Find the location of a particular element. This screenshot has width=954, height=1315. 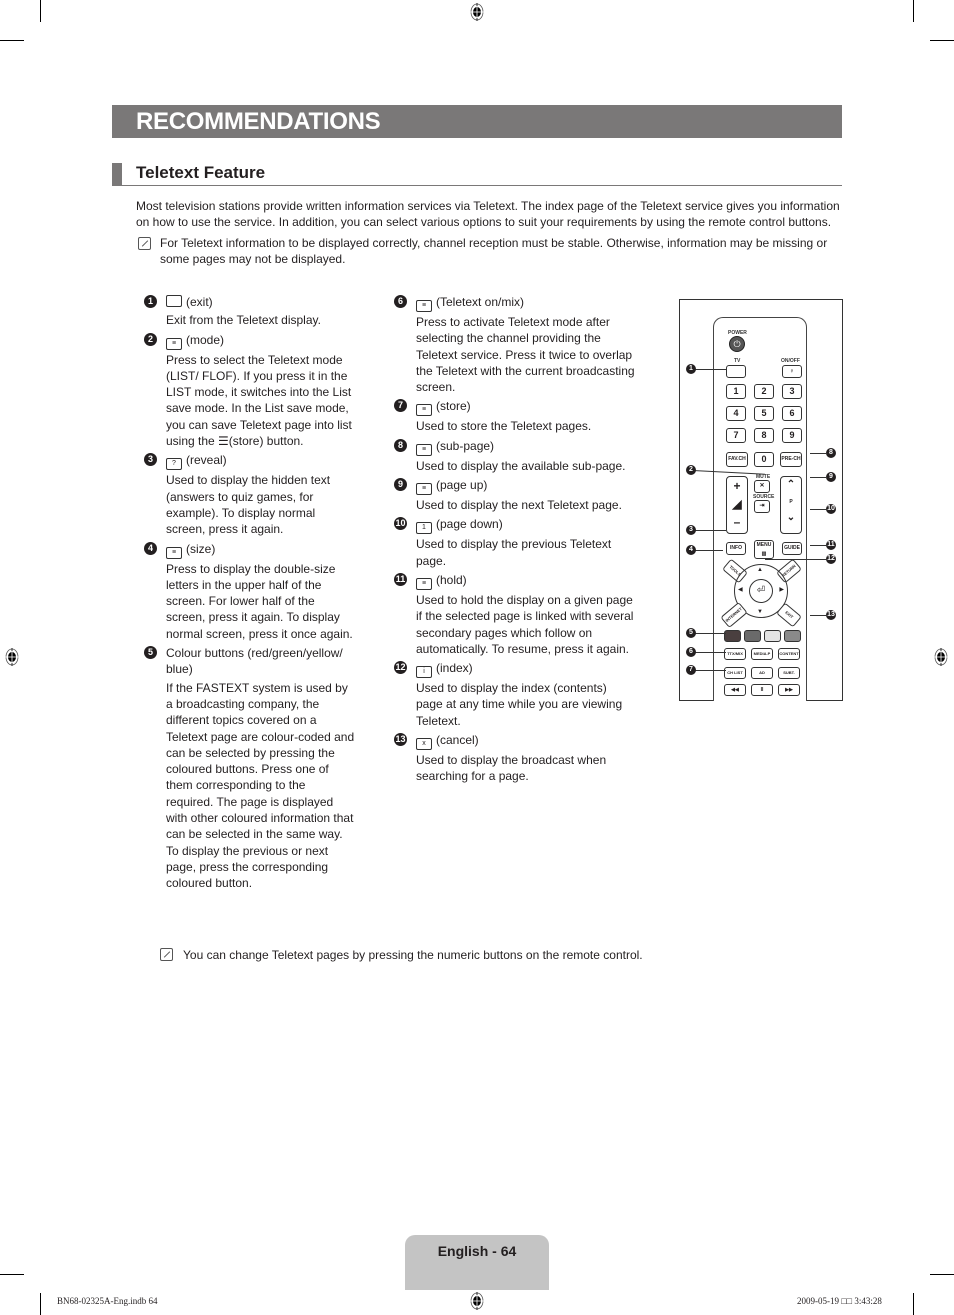

yellow-color-button is located at coordinates (772, 636).